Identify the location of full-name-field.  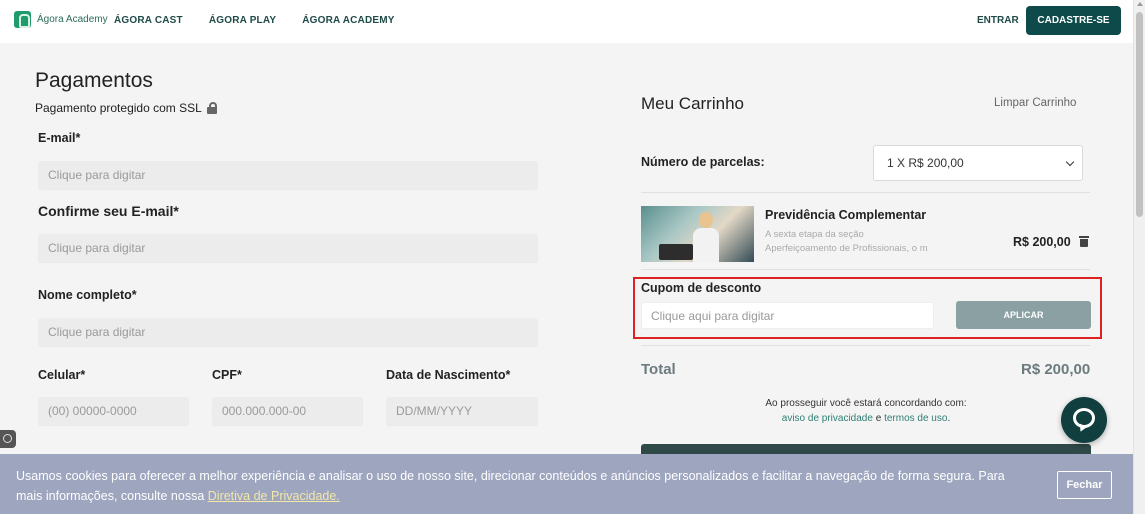
(288, 332).